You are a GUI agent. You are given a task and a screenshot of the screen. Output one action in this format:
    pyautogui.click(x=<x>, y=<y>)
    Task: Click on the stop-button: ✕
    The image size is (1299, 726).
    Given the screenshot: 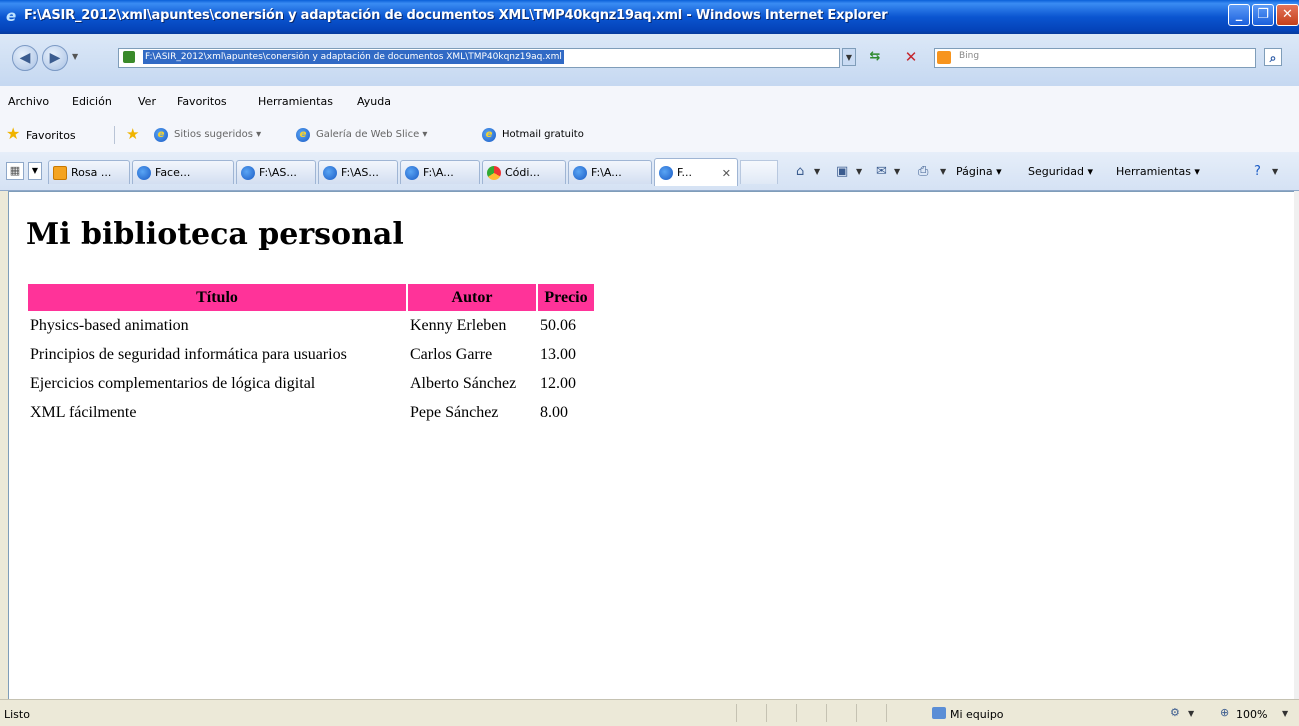 What is the action you would take?
    pyautogui.click(x=911, y=57)
    